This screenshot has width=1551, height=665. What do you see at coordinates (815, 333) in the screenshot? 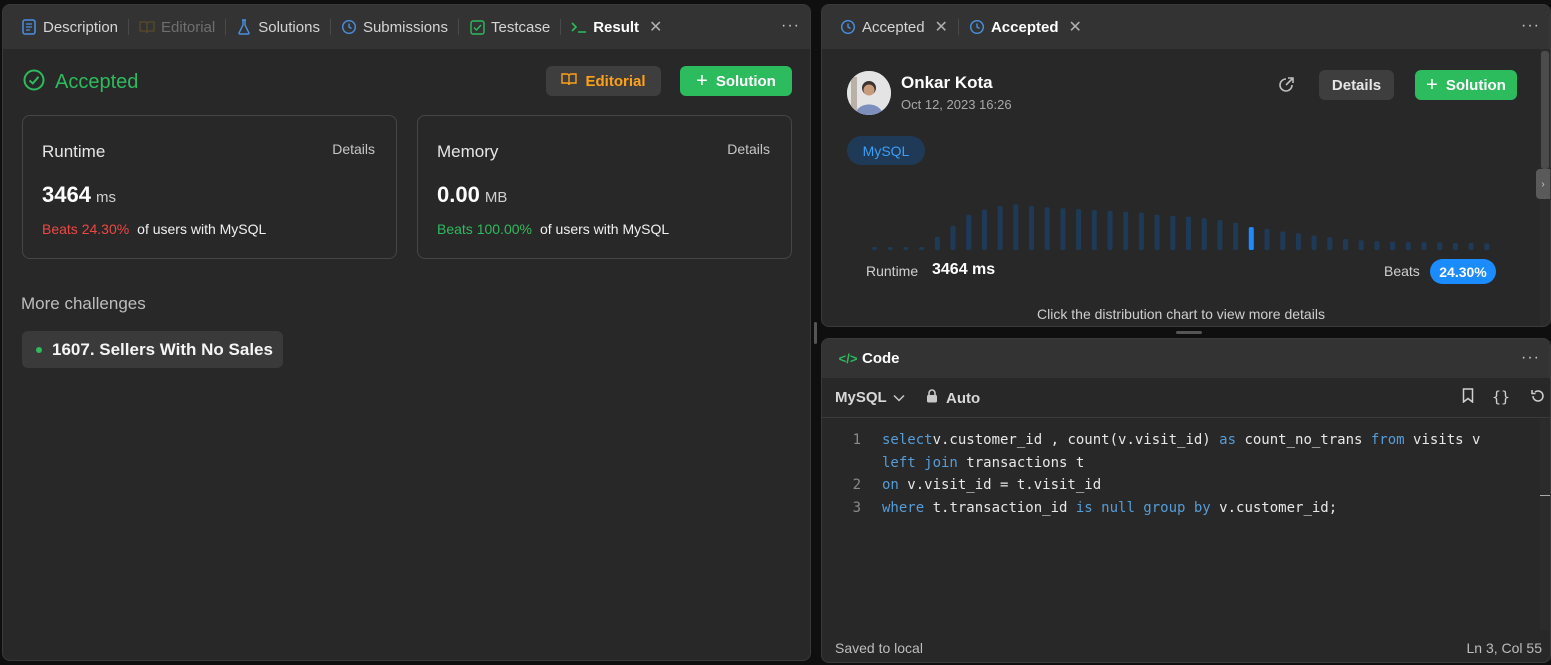
I see `vertical-resize-handle` at bounding box center [815, 333].